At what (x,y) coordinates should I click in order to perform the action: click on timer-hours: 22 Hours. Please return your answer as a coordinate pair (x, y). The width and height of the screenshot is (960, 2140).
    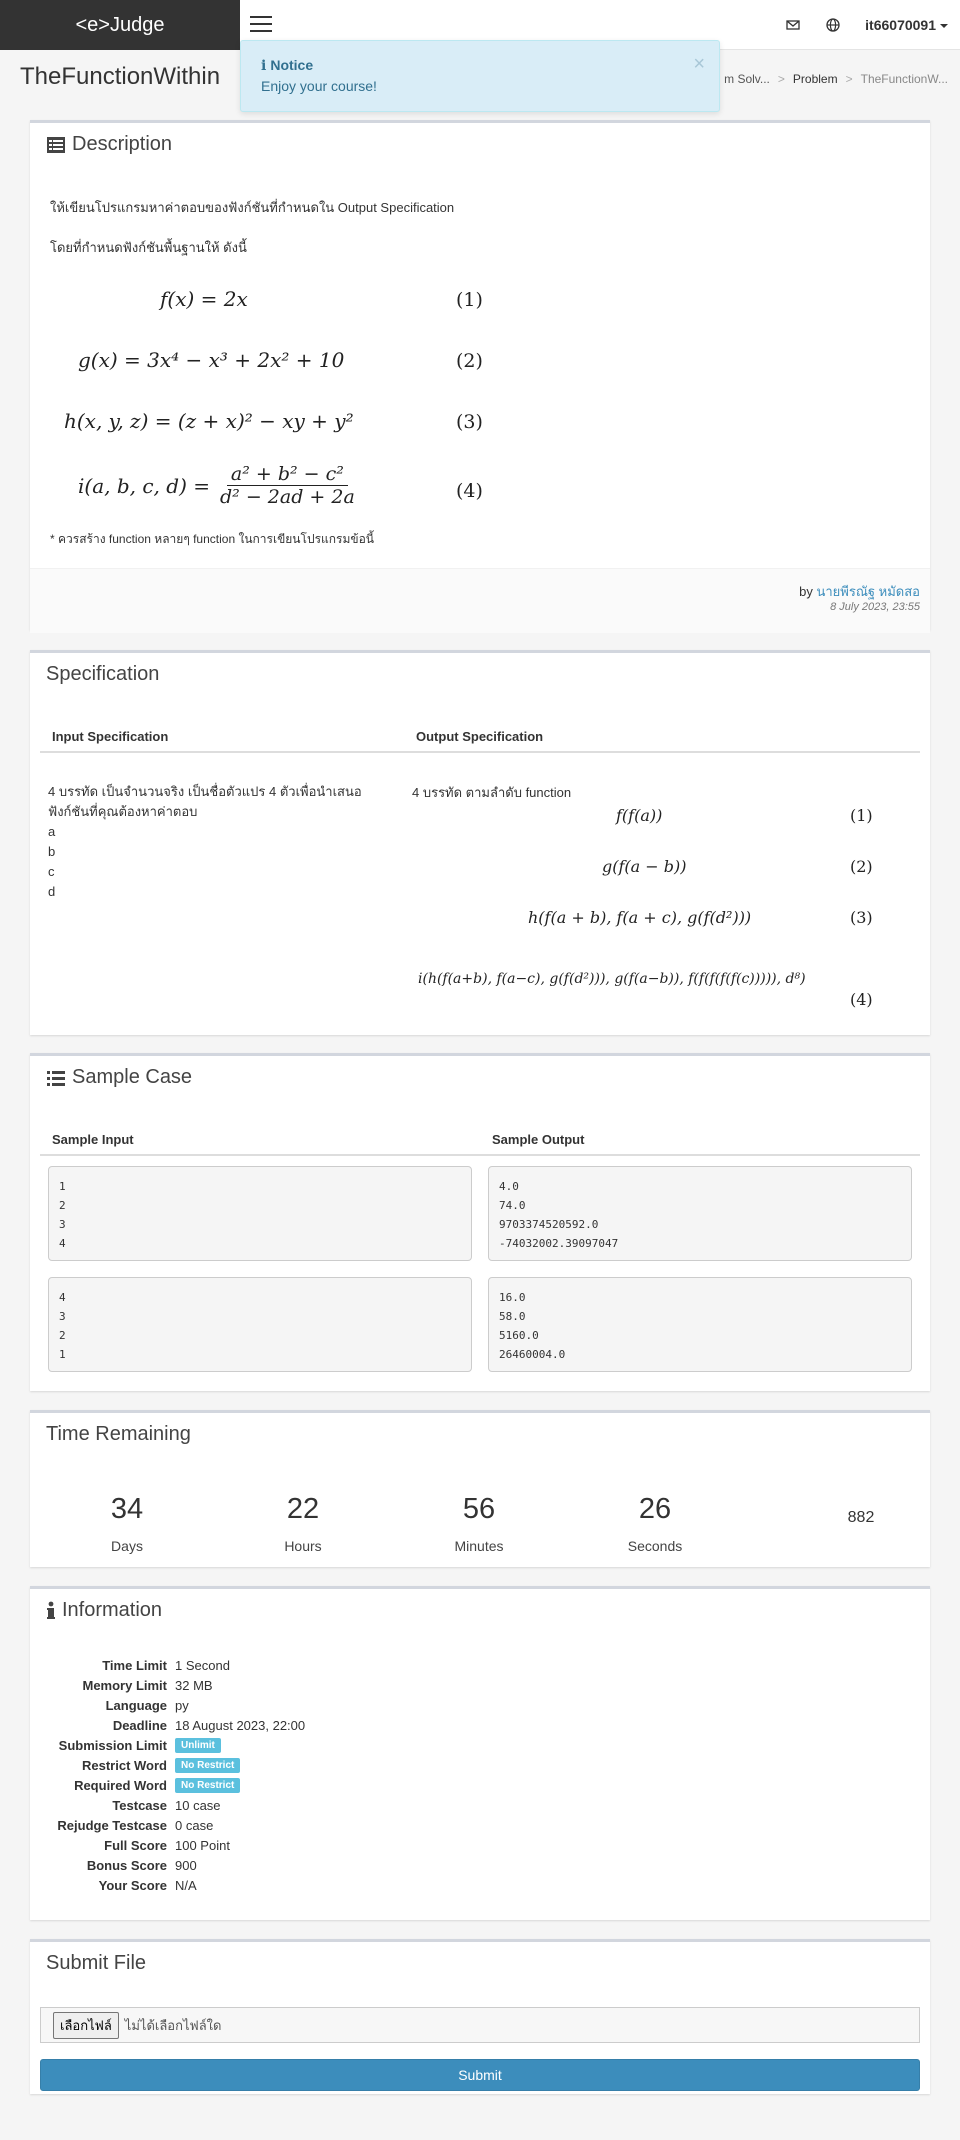
    Looking at the image, I should click on (303, 1523).